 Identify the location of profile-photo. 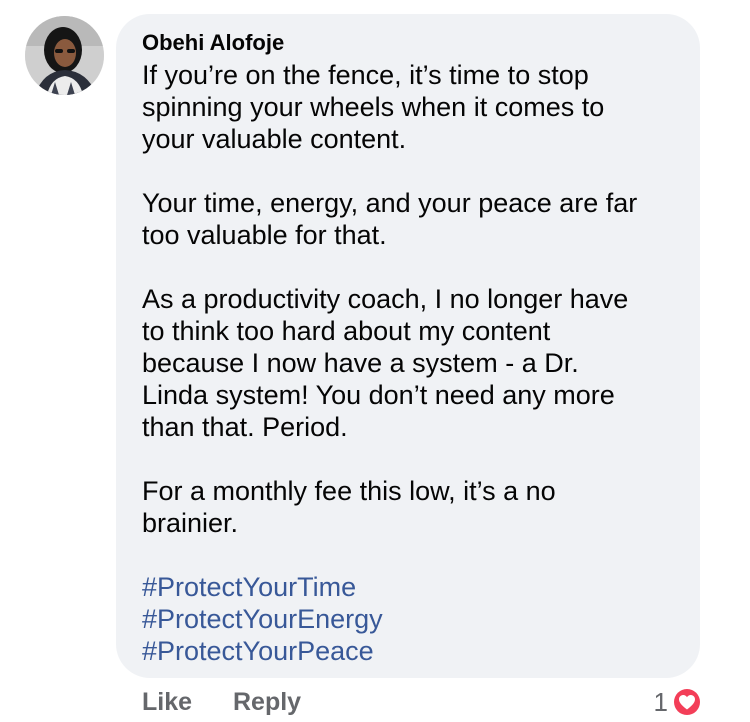
(64, 55).